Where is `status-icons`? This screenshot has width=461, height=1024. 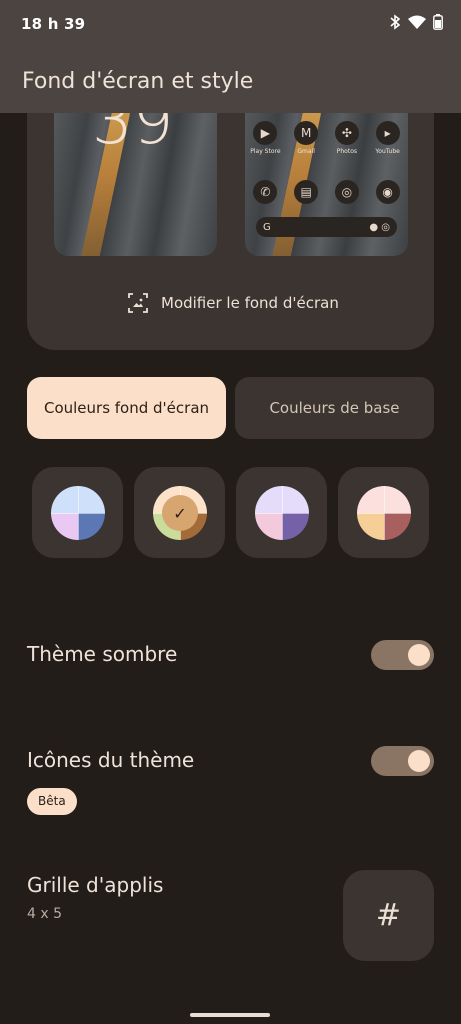
status-icons is located at coordinates (416, 22).